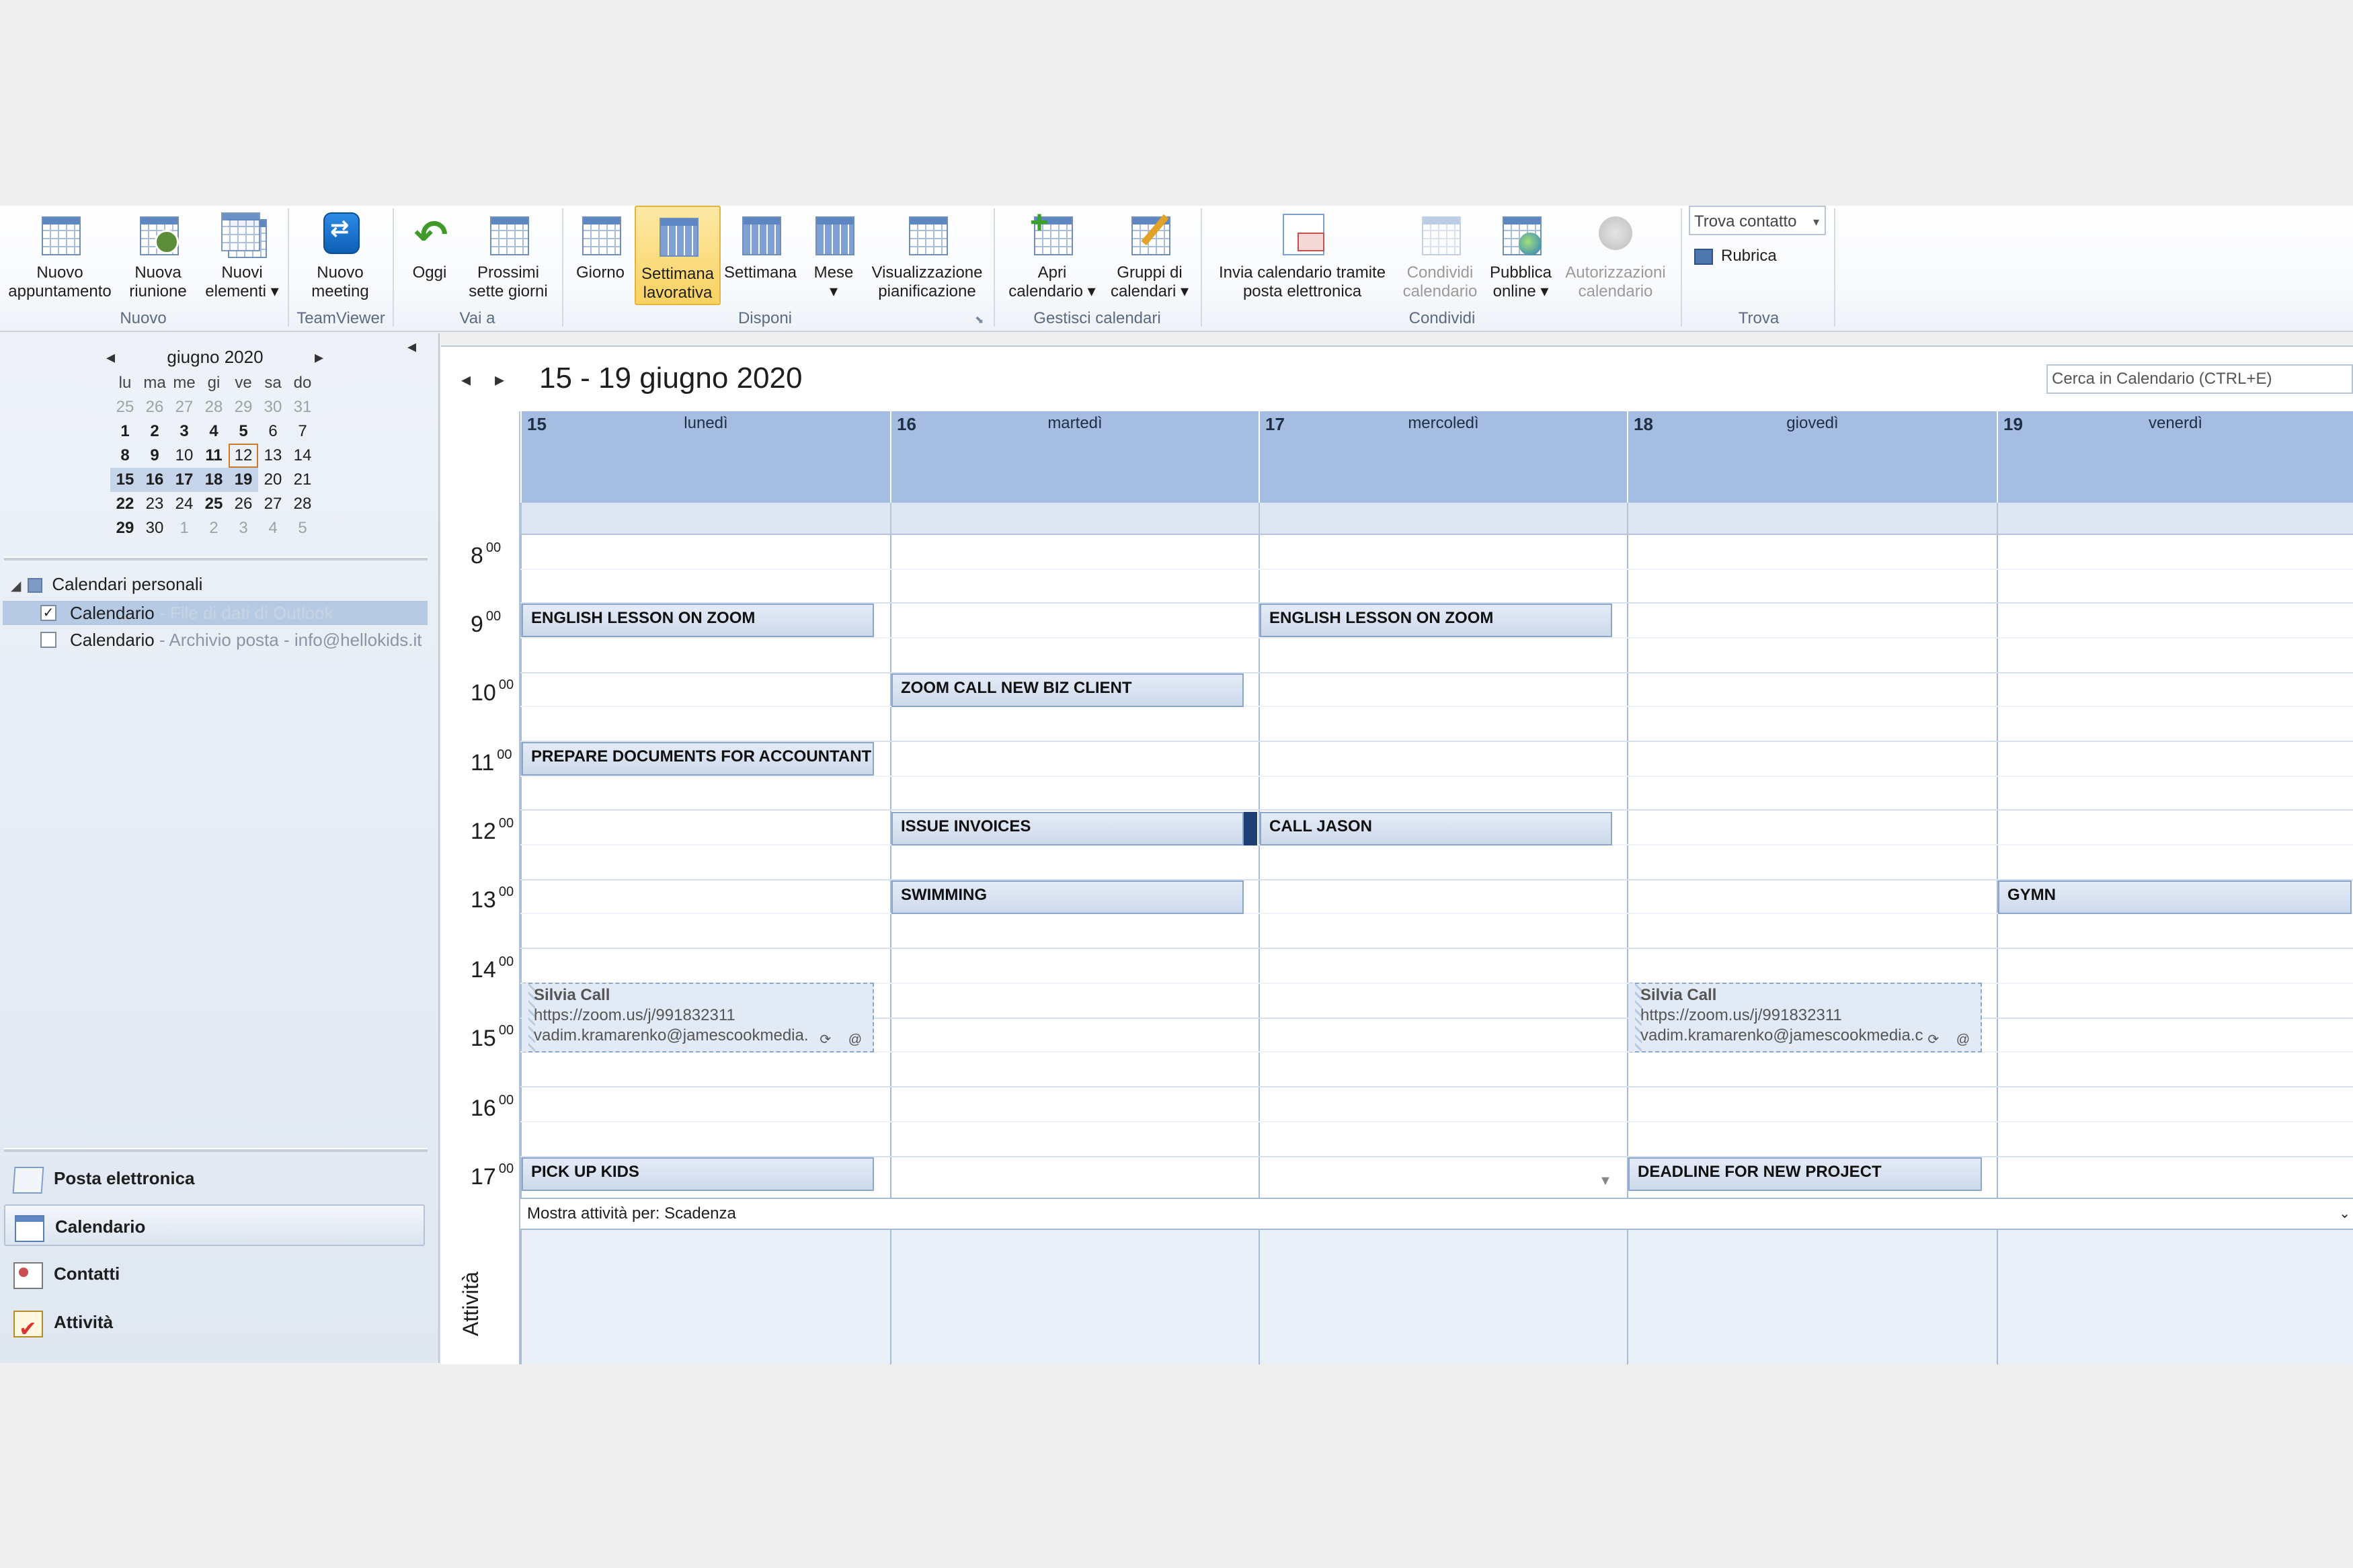 This screenshot has height=1568, width=2353. What do you see at coordinates (1067, 690) in the screenshot?
I see `appointment: ZOOM CALL NEW BIZ CLIENT` at bounding box center [1067, 690].